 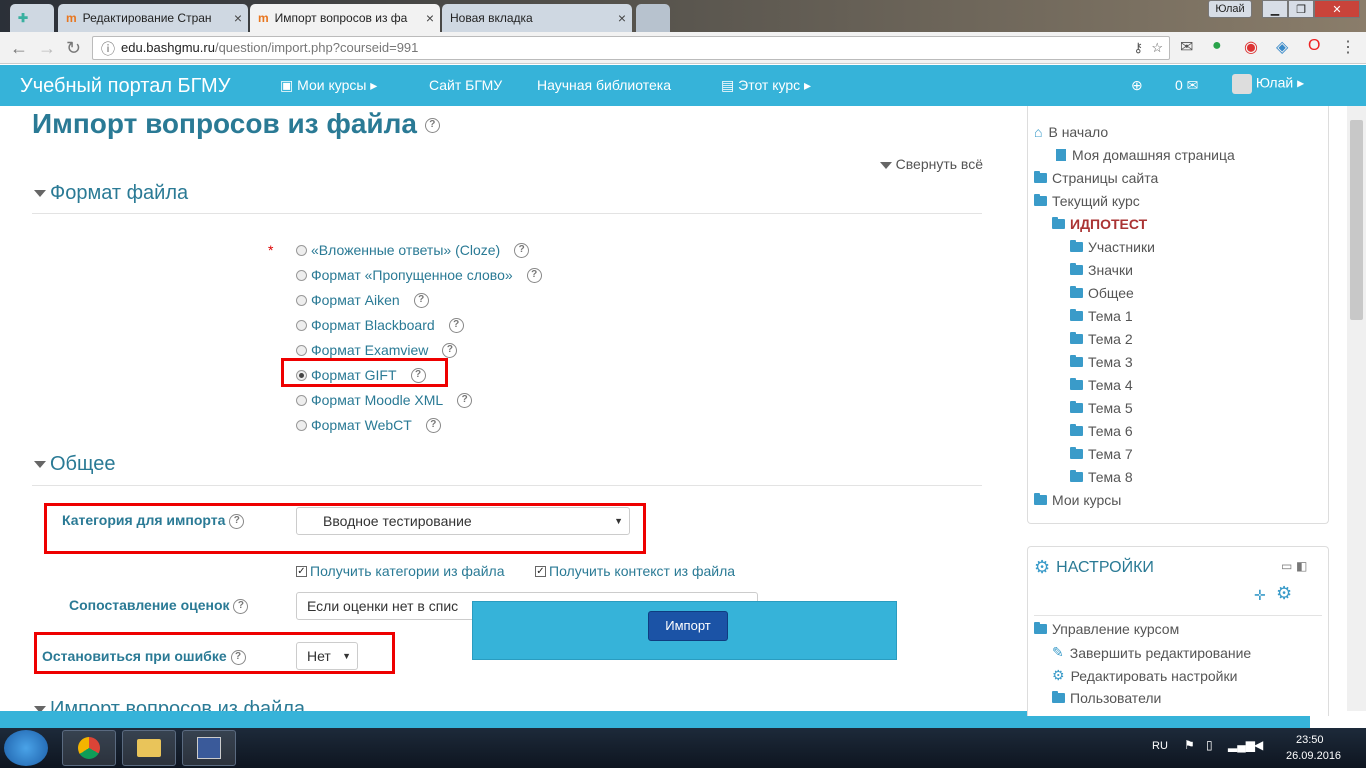 What do you see at coordinates (1101, 431) in the screenshot?
I see `nav-topic-6: Тема 6` at bounding box center [1101, 431].